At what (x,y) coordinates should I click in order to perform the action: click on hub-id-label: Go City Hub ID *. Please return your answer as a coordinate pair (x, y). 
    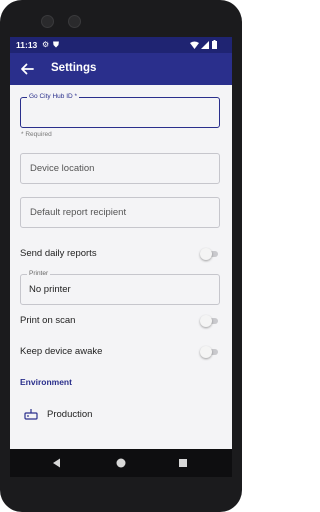
    Looking at the image, I should click on (53, 97).